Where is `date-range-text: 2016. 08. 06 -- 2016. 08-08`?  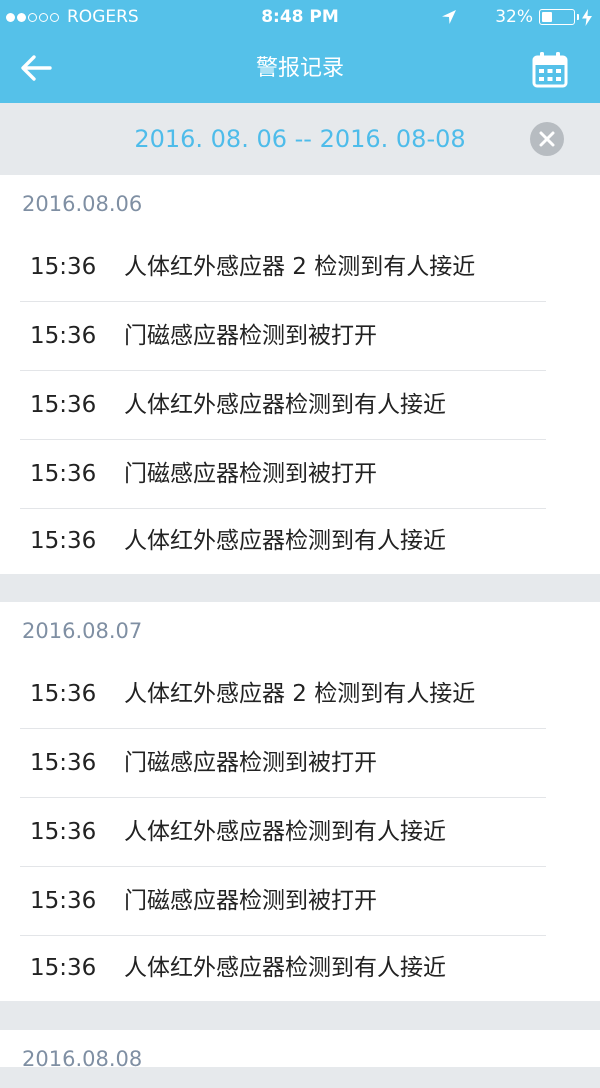 date-range-text: 2016. 08. 06 -- 2016. 08-08 is located at coordinates (300, 139).